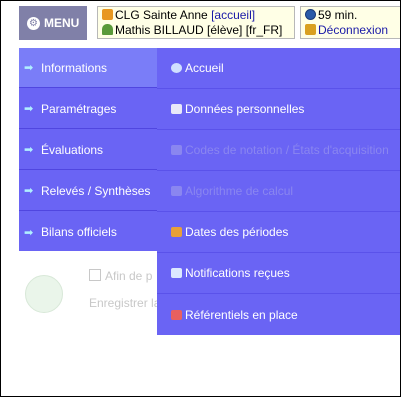 The height and width of the screenshot is (398, 402). I want to click on submenu-item-codes-notation: Codes de notation / États d'acquisition, so click(278, 150).